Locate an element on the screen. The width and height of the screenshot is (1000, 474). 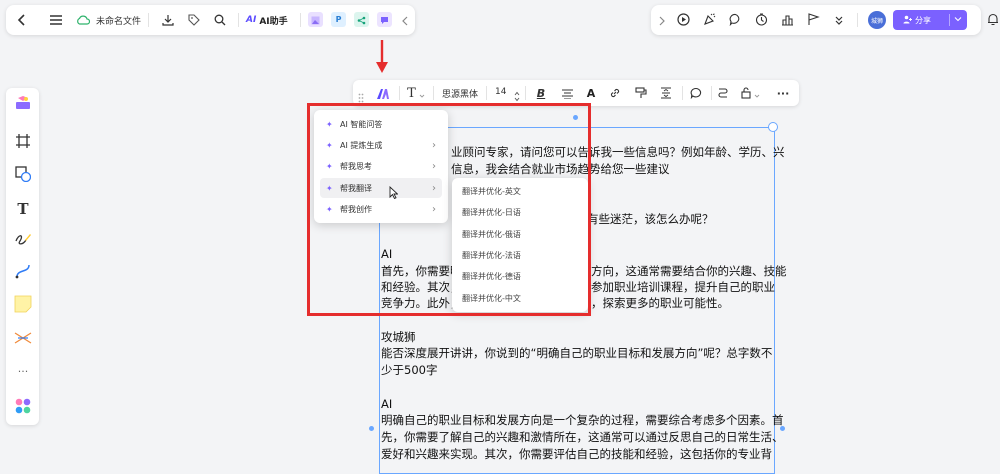
tag-button is located at coordinates (194, 20).